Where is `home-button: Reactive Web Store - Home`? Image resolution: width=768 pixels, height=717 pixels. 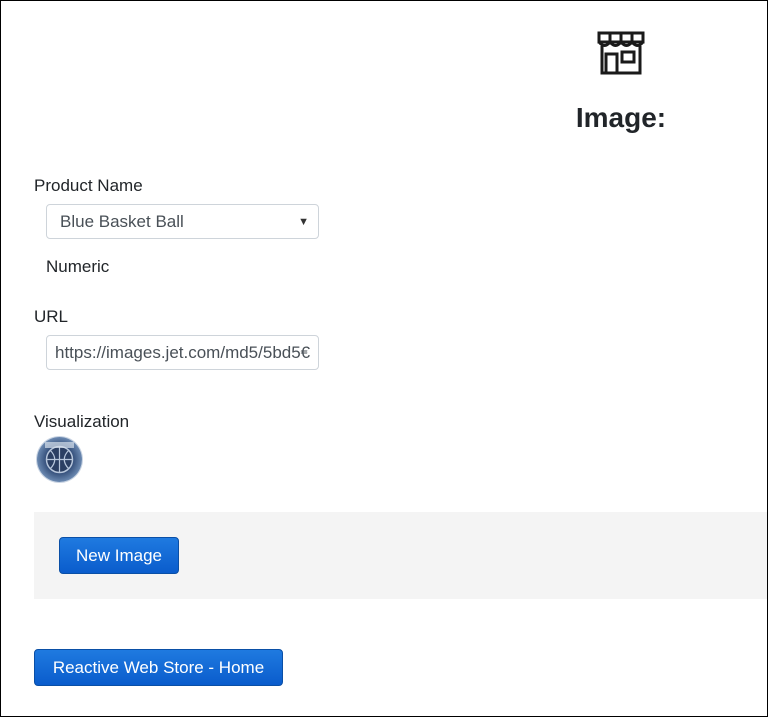
home-button: Reactive Web Store - Home is located at coordinates (158, 667).